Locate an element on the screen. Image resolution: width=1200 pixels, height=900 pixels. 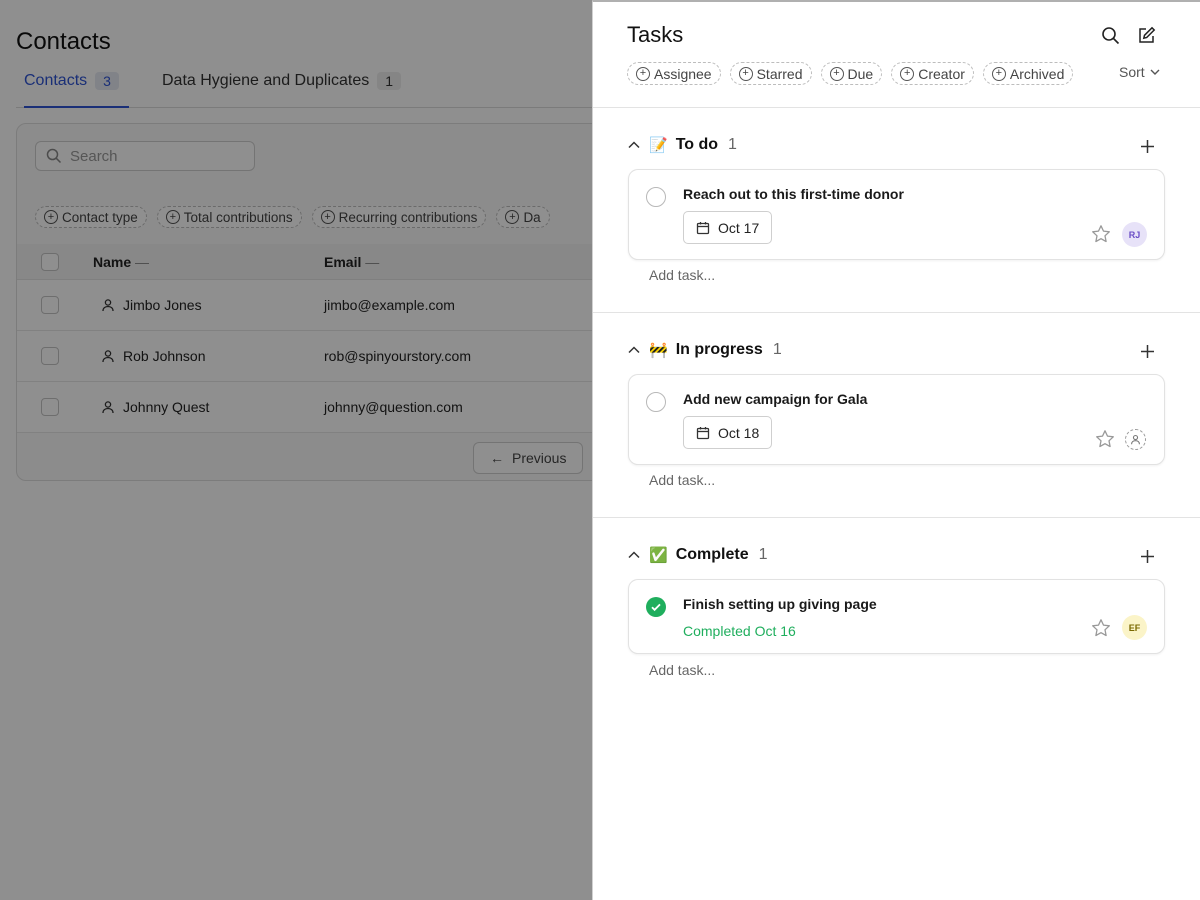
new-task-button is located at coordinates (1146, 35).